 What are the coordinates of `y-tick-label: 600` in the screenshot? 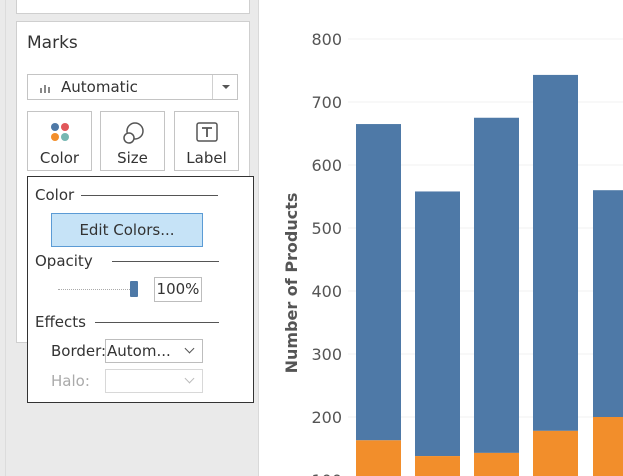 It's located at (326, 165).